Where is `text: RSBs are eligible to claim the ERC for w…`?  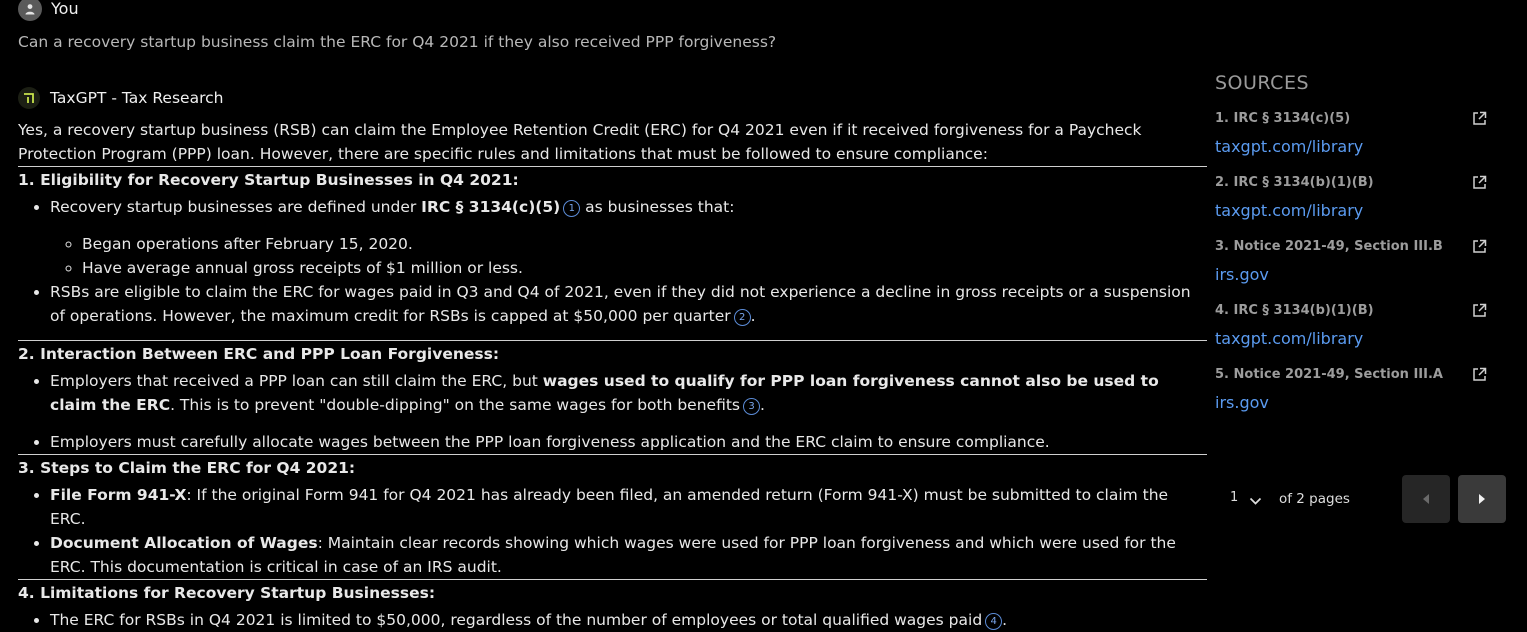 text: RSBs are eligible to claim the ERC for w… is located at coordinates (620, 304).